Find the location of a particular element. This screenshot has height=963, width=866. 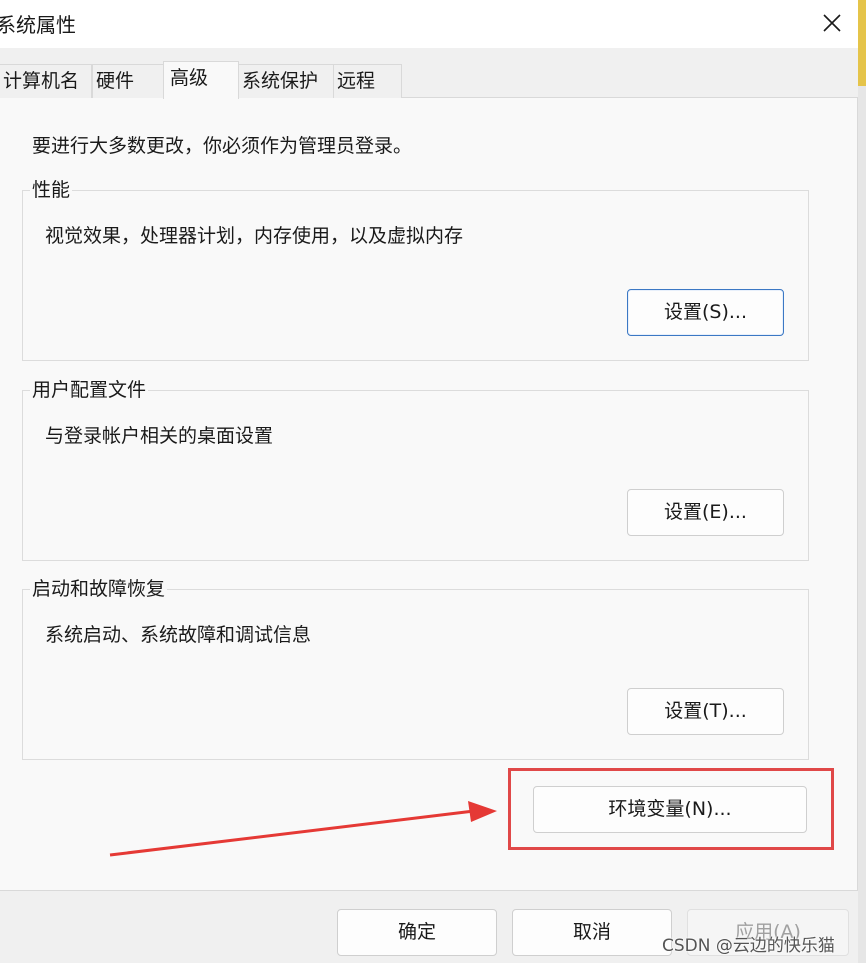

watermark: CSDN @云边的快乐猫 is located at coordinates (748, 946).